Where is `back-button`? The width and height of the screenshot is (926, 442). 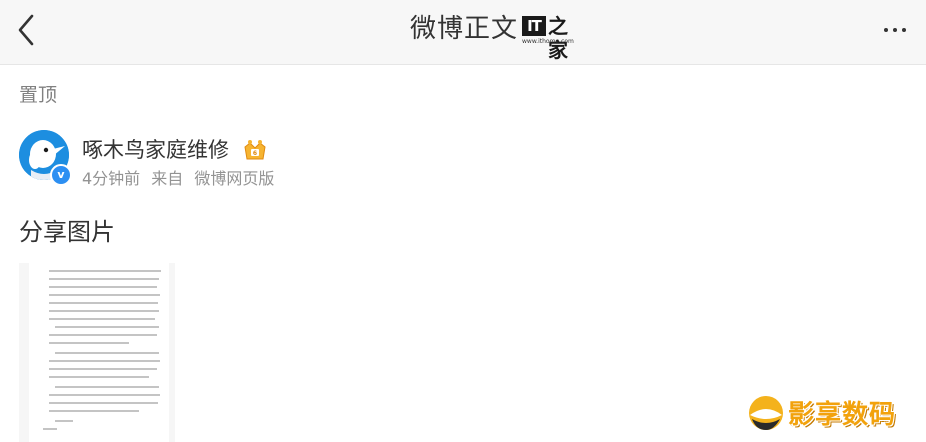
back-button is located at coordinates (27, 30).